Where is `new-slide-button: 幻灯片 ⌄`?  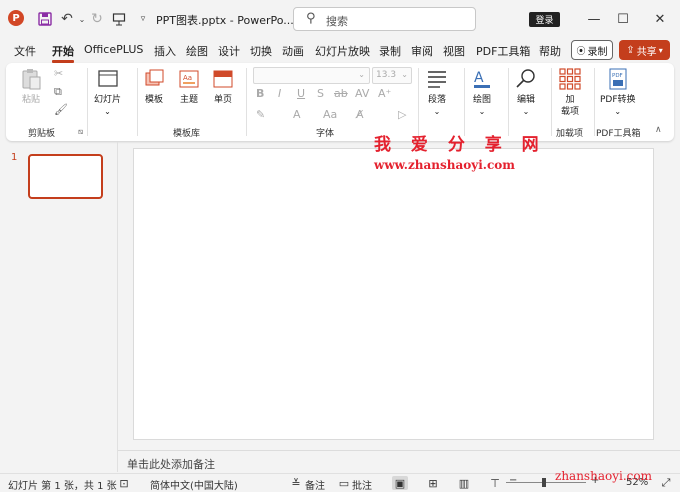
new-slide-button: 幻灯片 ⌄ is located at coordinates (107, 93).